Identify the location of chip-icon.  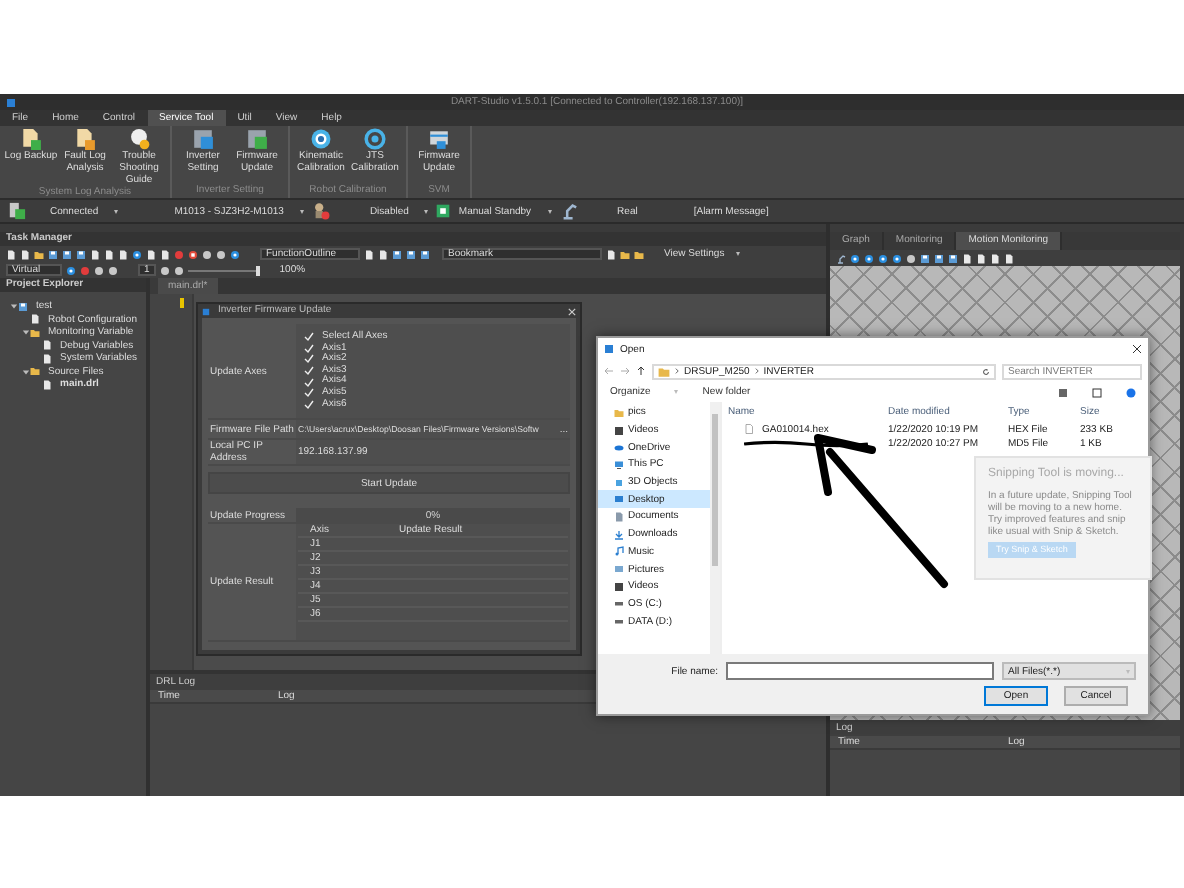
(439, 139).